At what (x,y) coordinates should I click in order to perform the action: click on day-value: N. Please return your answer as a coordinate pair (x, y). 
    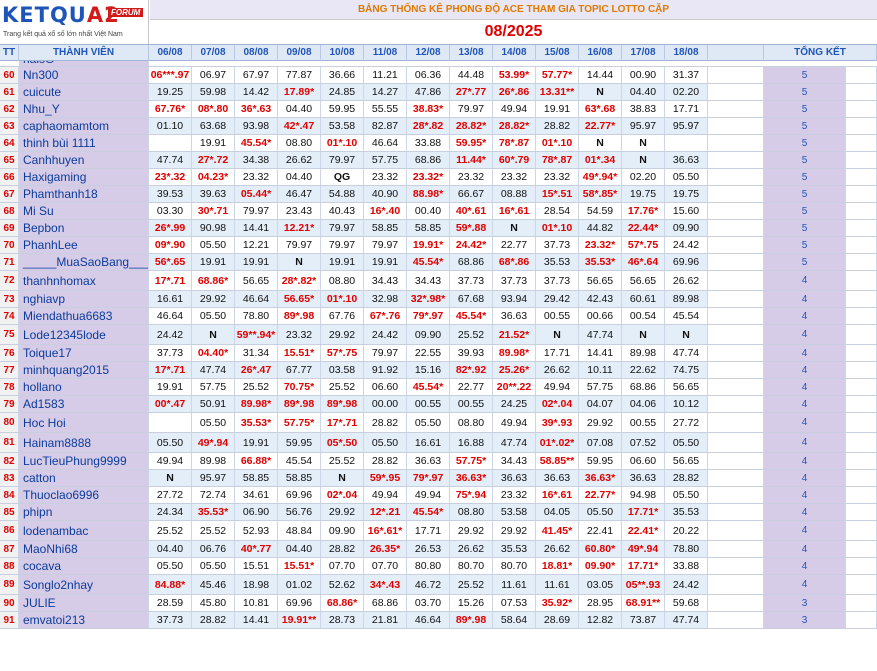
    Looking at the image, I should click on (213, 334).